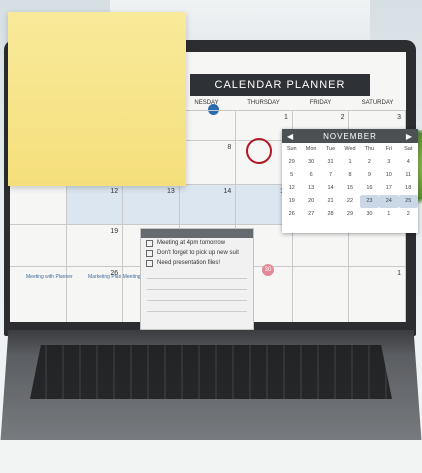 The height and width of the screenshot is (473, 422). I want to click on mini-day: 19, so click(291, 201).